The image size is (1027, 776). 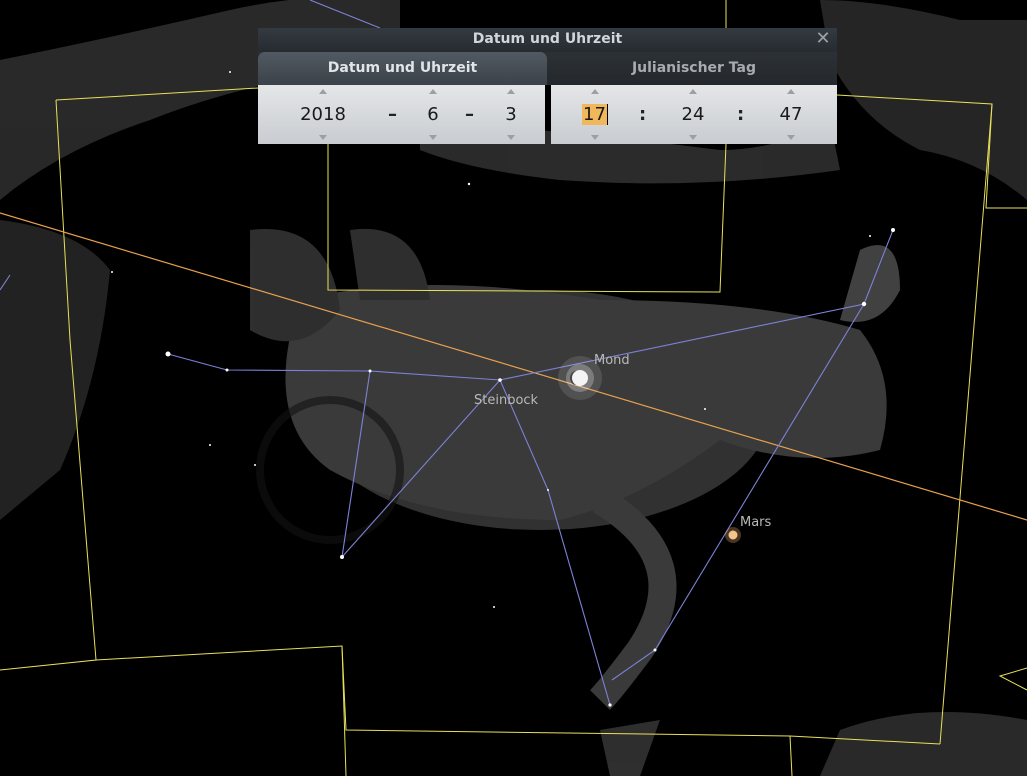 I want to click on year-value: 2018, so click(x=323, y=114).